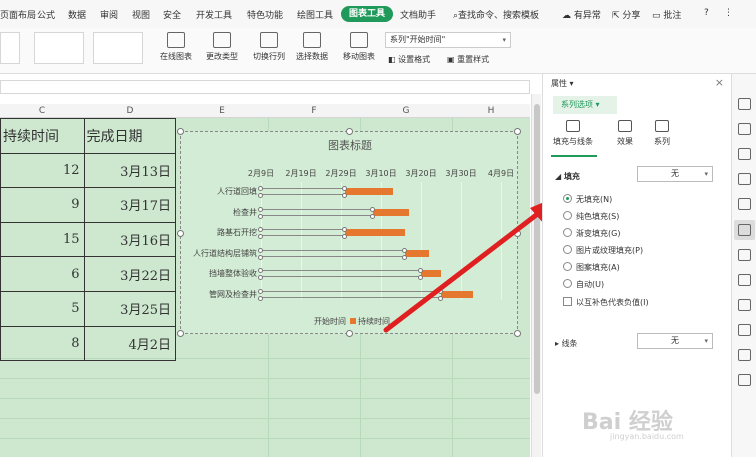 This screenshot has height=457, width=756. I want to click on tab-formula: 公式, so click(46, 14).